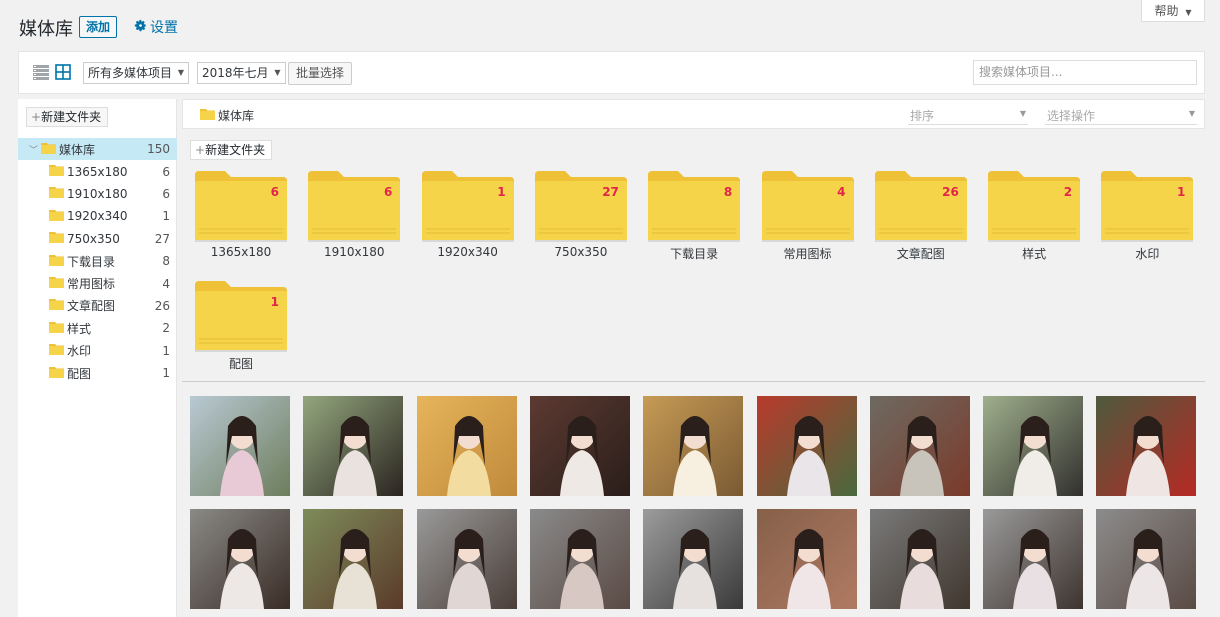 This screenshot has height=617, width=1220. I want to click on folder-tile: 6 1365x180, so click(241, 216).